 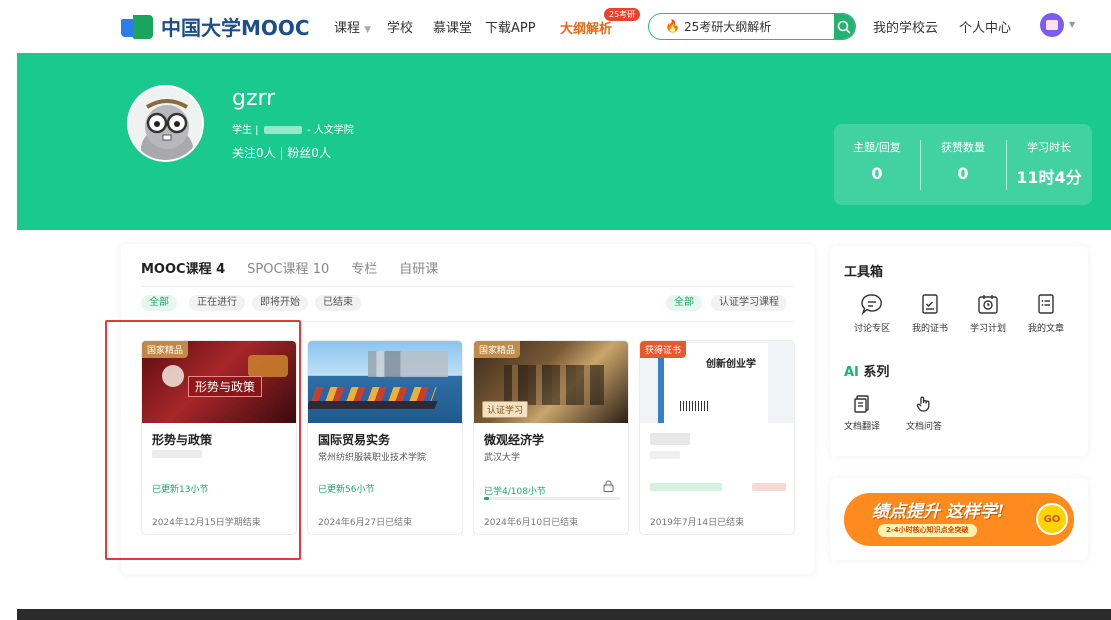 I want to click on course-title: 国际贸易实务, so click(x=354, y=440).